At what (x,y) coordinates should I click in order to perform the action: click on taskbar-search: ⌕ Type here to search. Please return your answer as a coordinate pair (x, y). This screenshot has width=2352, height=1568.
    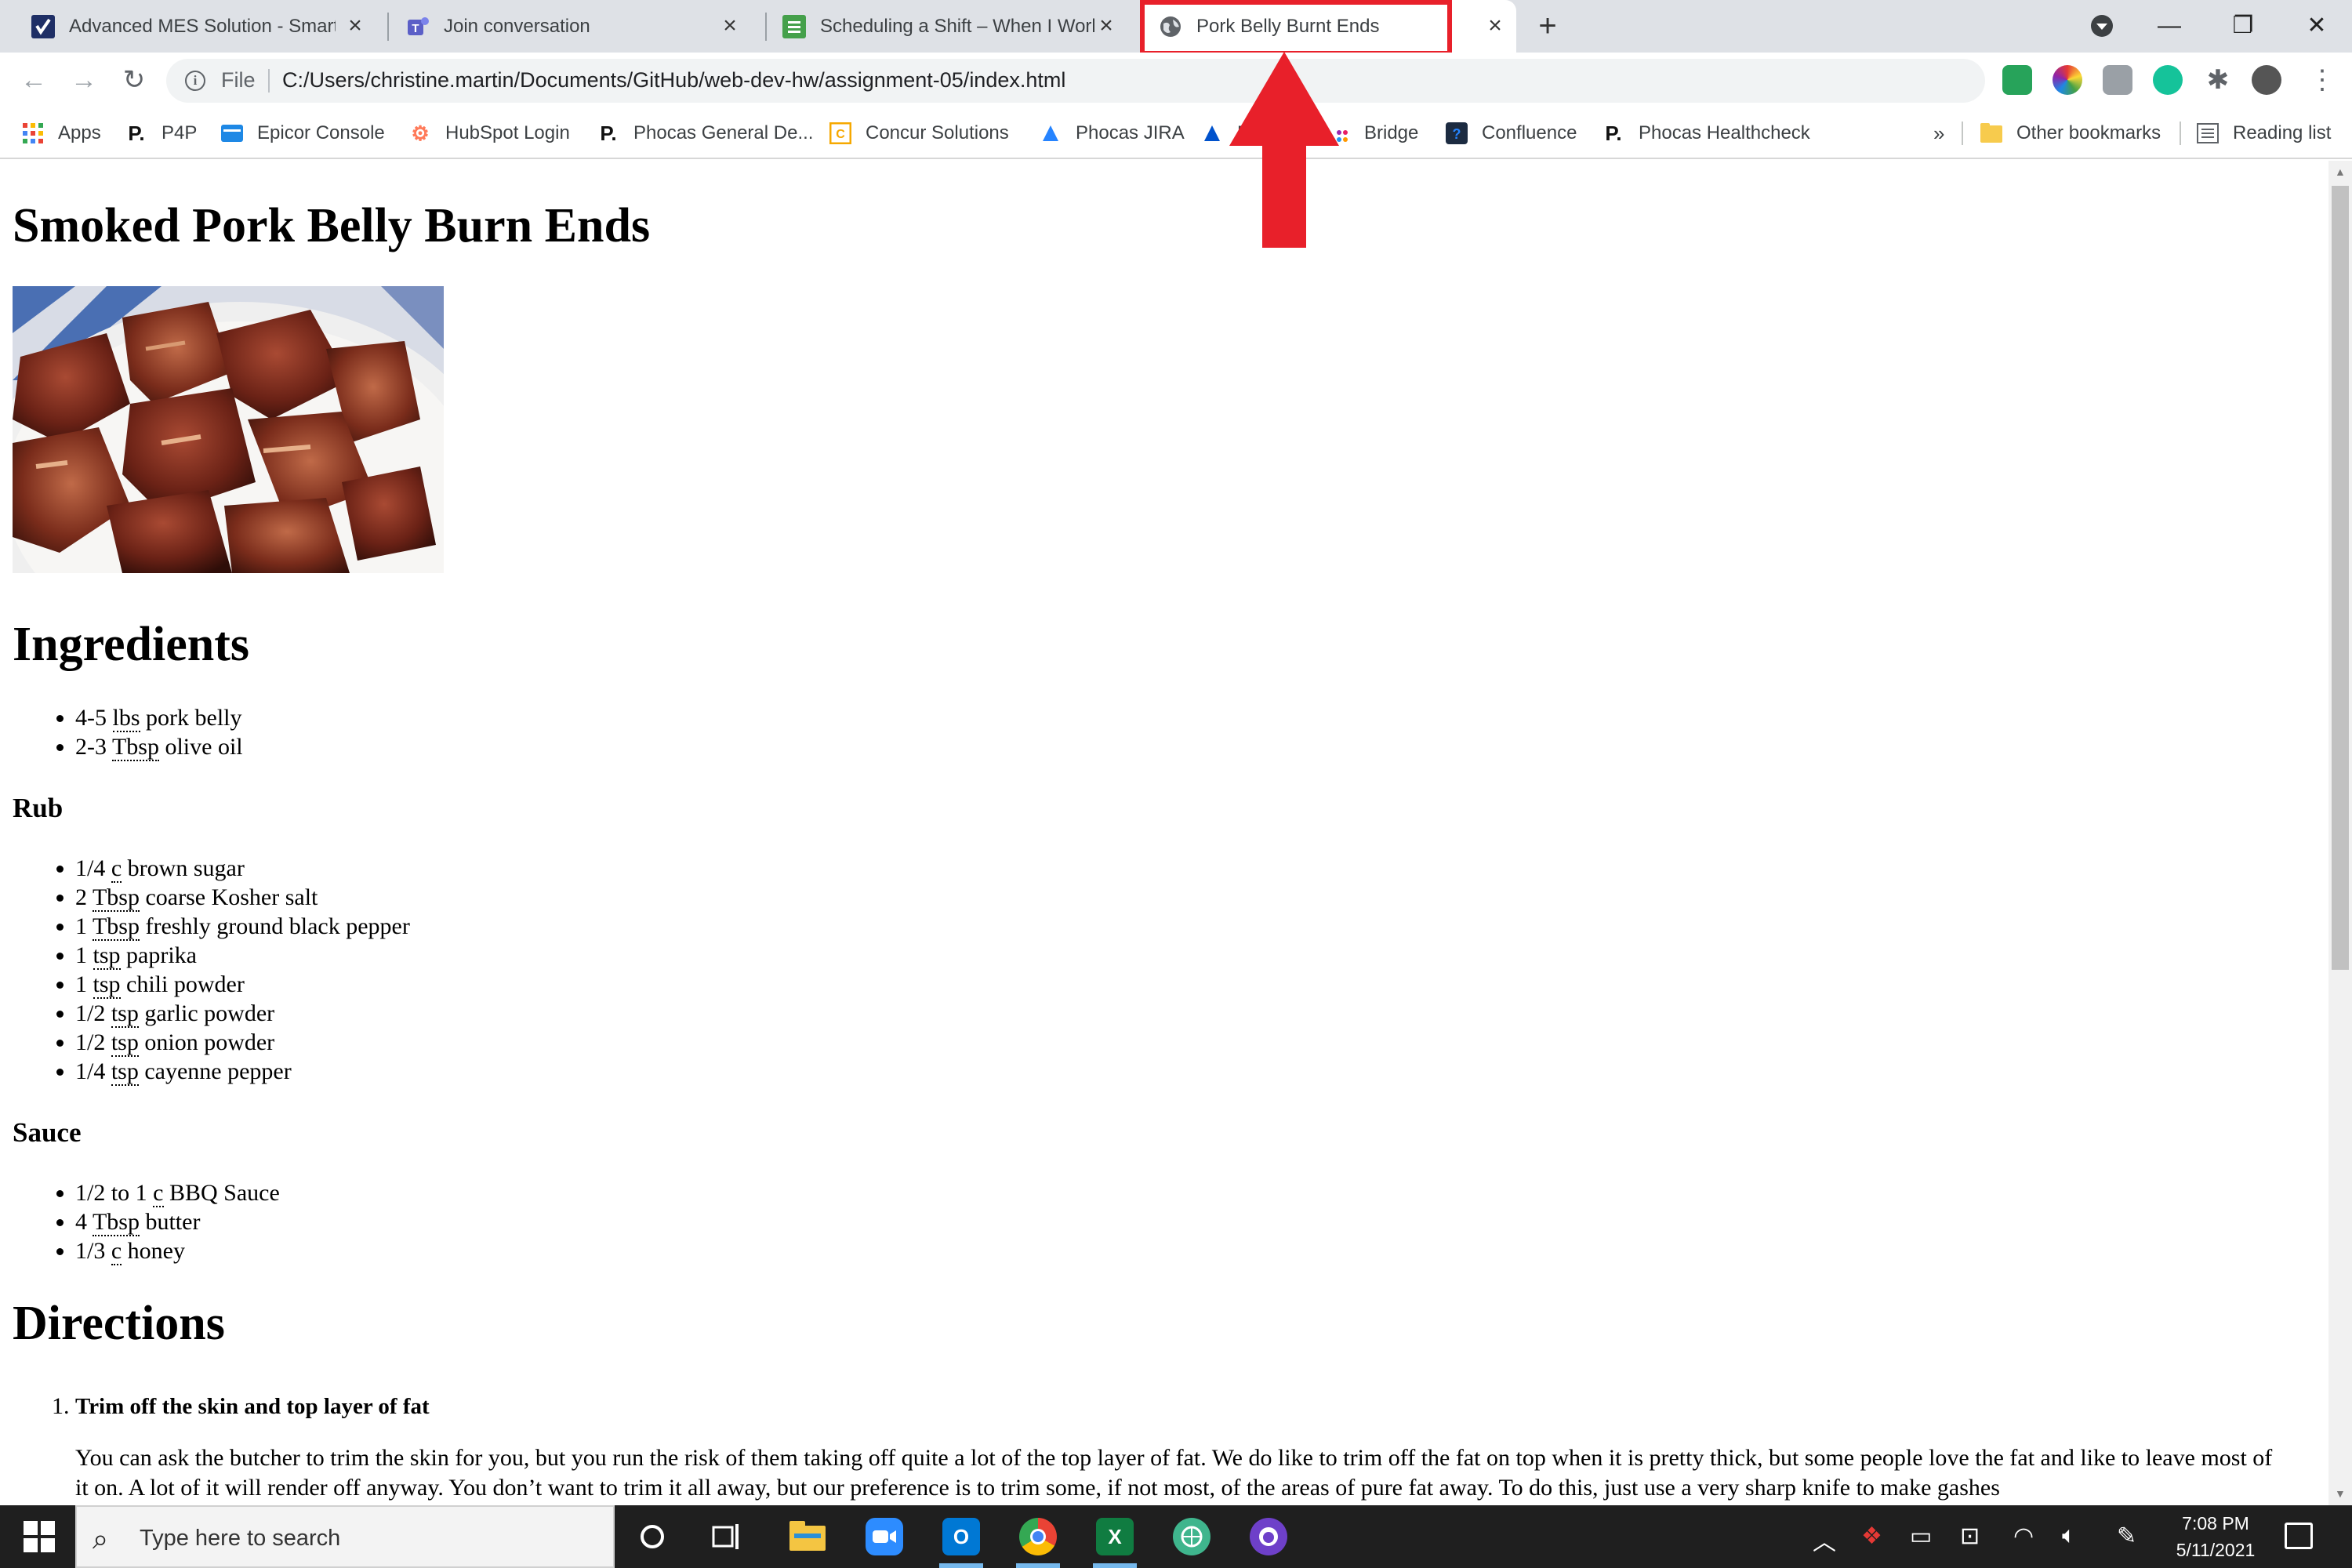
    Looking at the image, I should click on (345, 1536).